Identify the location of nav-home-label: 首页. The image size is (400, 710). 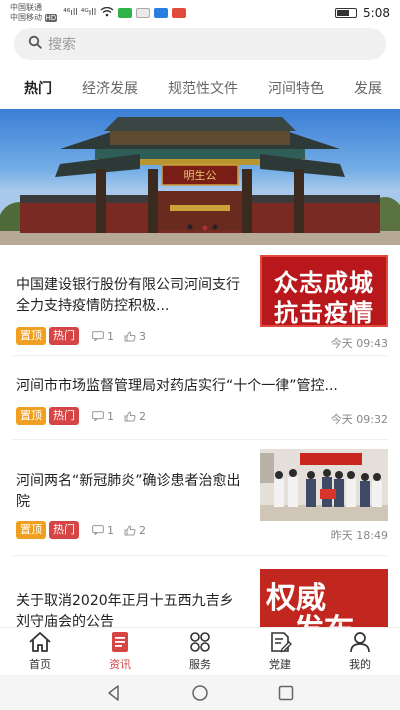
(40, 664).